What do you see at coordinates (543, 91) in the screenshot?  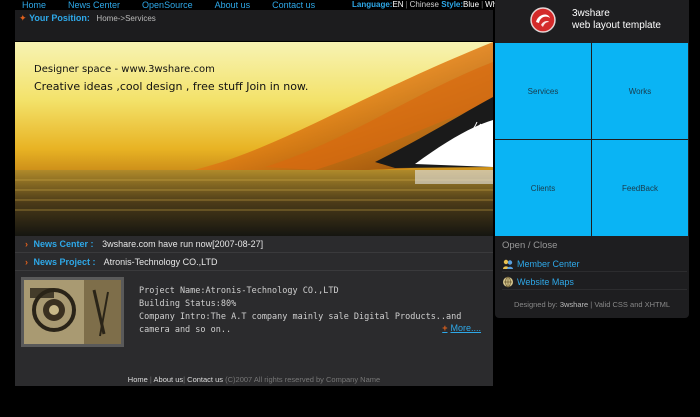 I see `tile-services: Services` at bounding box center [543, 91].